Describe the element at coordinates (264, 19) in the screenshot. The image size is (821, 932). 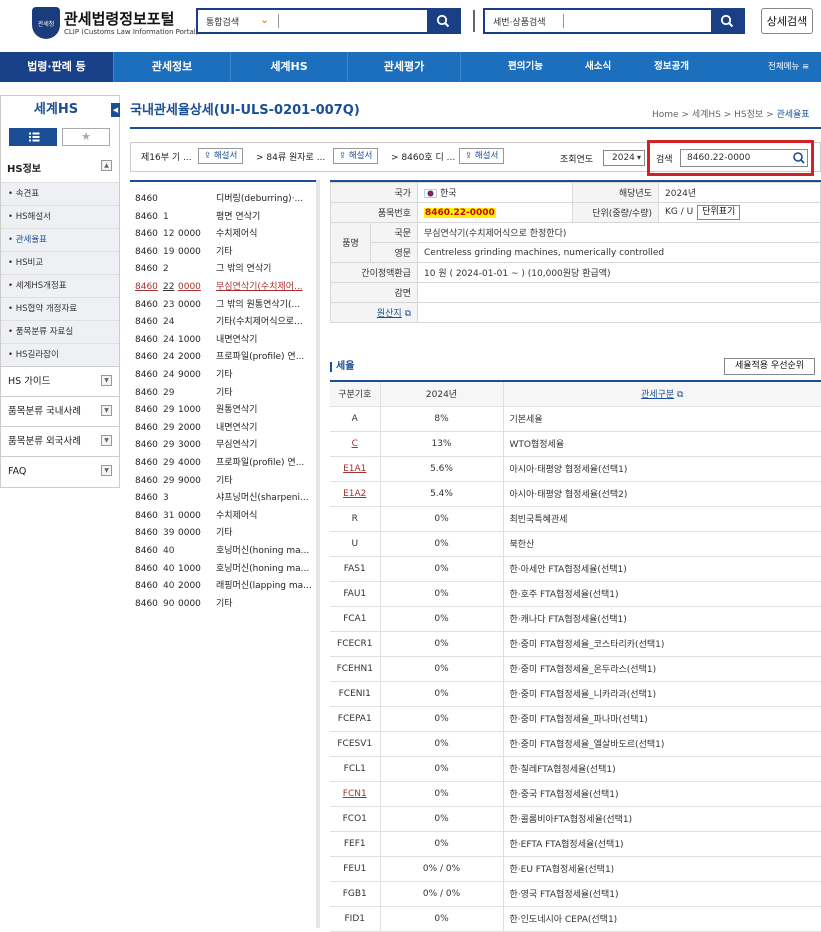
I see `chevron-down-icon: ⌄` at that location.